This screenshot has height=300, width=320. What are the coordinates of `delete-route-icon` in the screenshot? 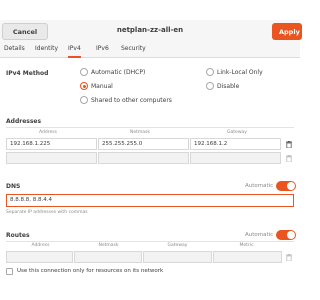 It's located at (289, 257).